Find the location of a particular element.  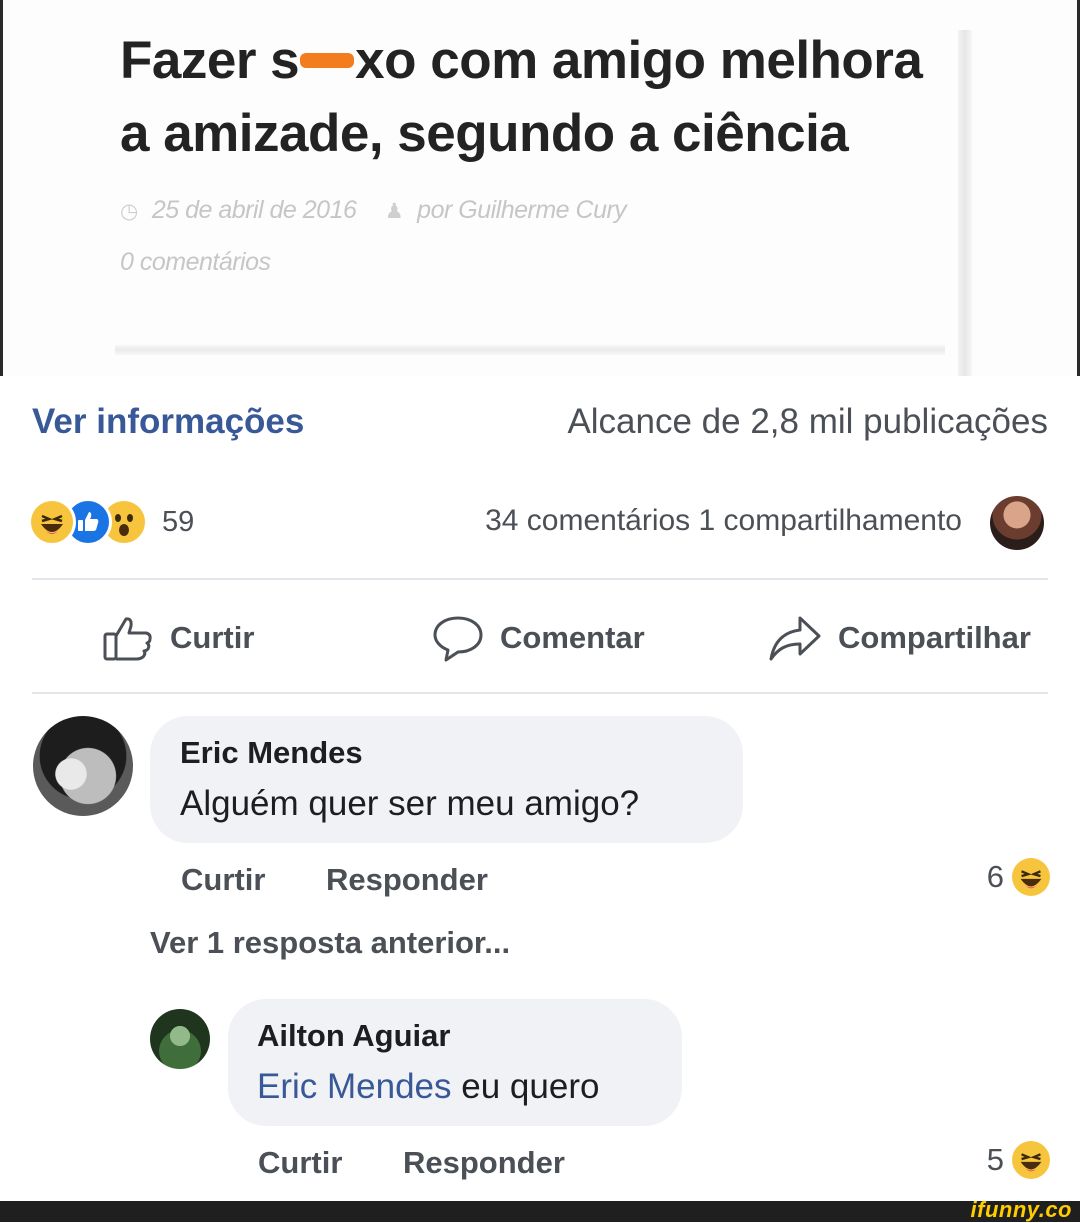

thumbs-up-icon is located at coordinates (127, 639).